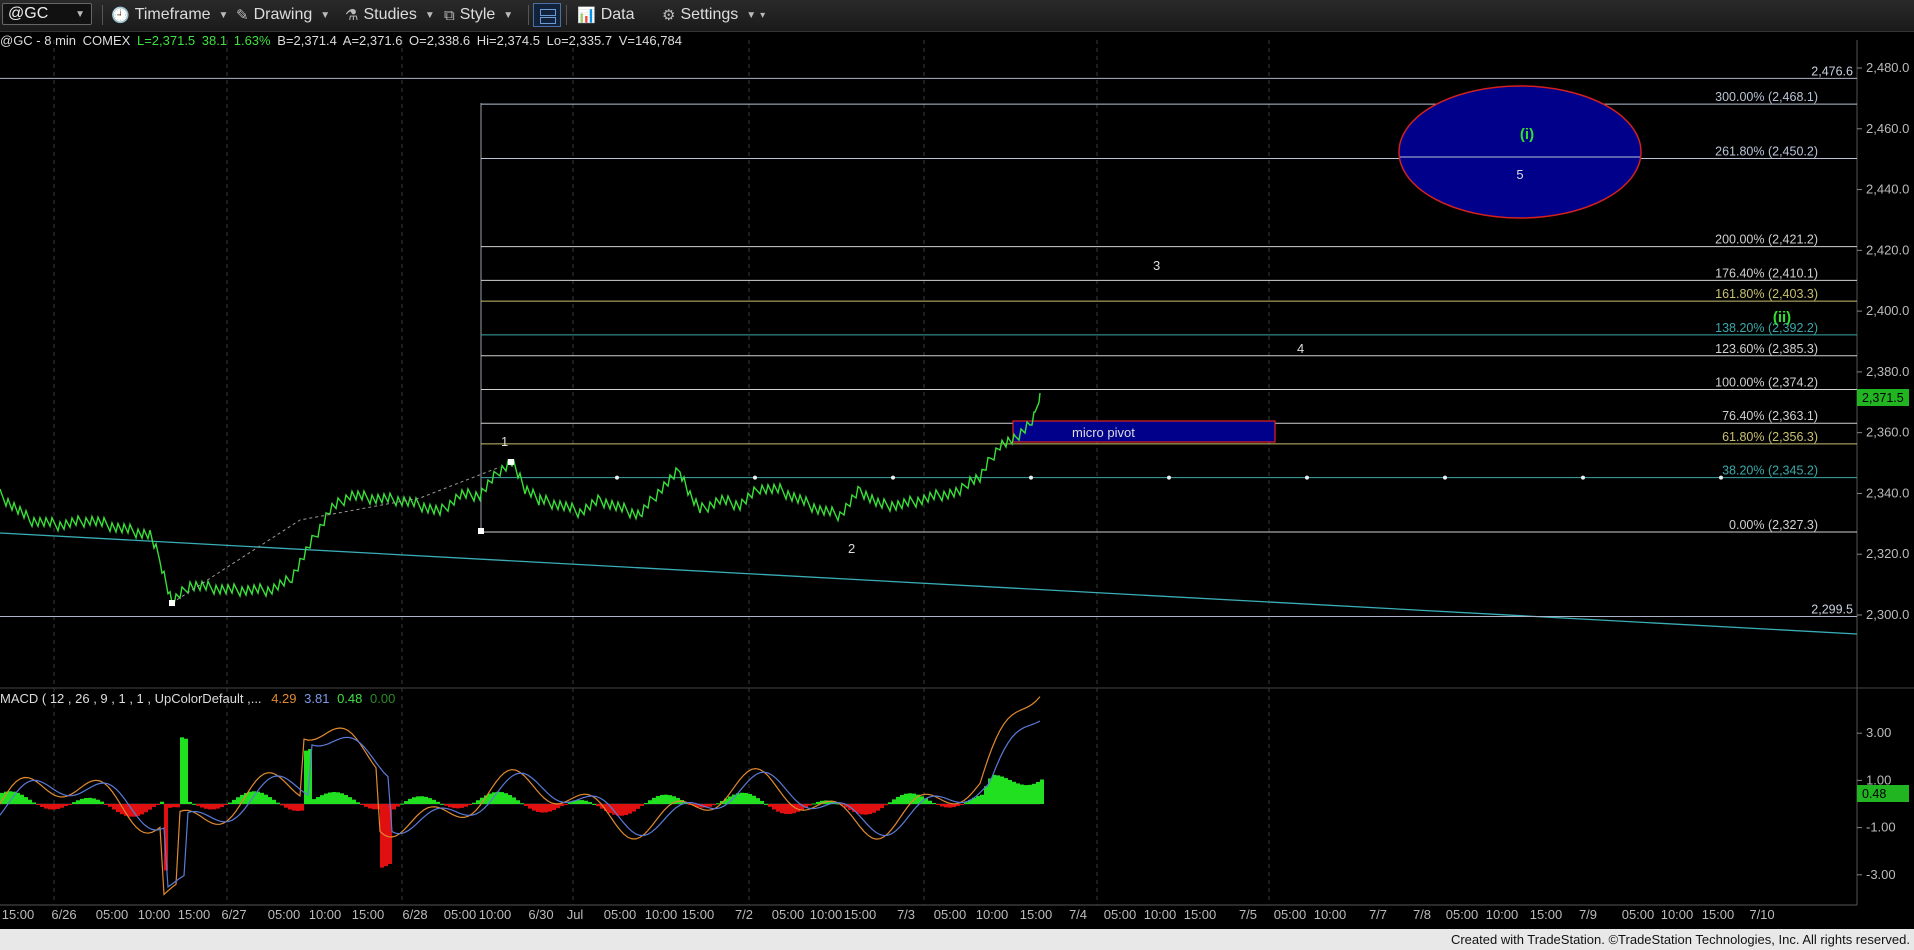  What do you see at coordinates (336, 535) in the screenshot?
I see `wave-connector` at bounding box center [336, 535].